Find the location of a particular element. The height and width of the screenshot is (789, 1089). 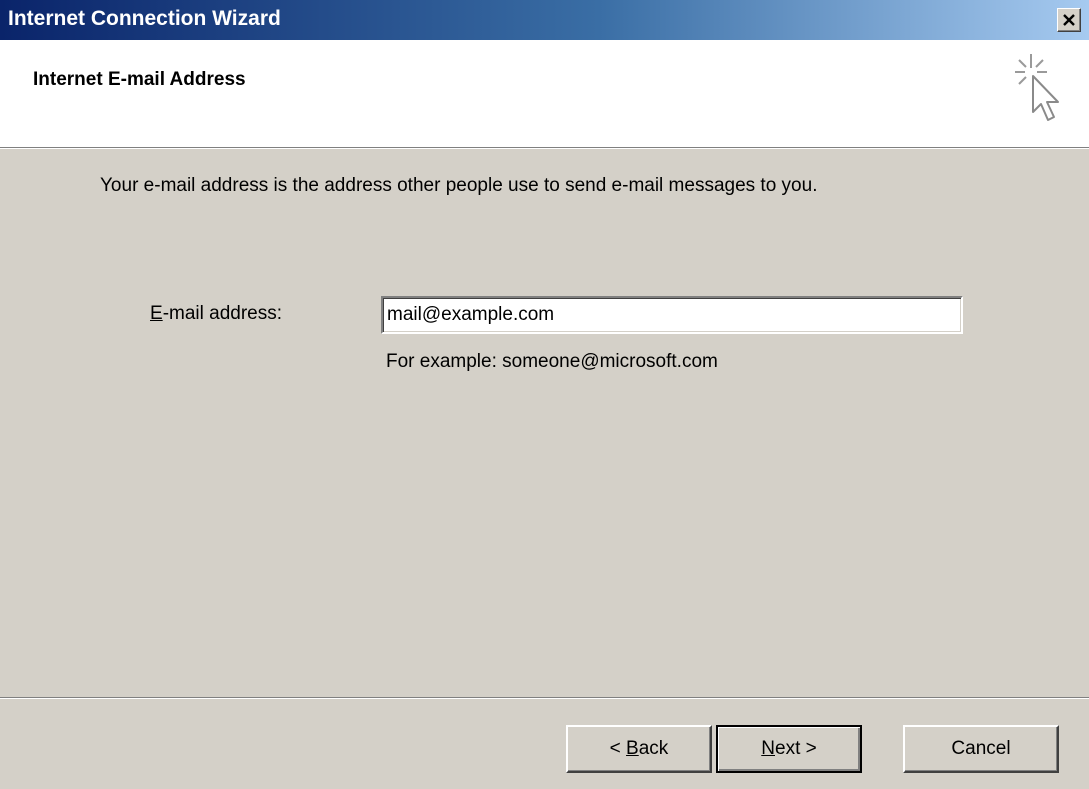

example-hint: For example: someone@microsoft.com is located at coordinates (552, 361).